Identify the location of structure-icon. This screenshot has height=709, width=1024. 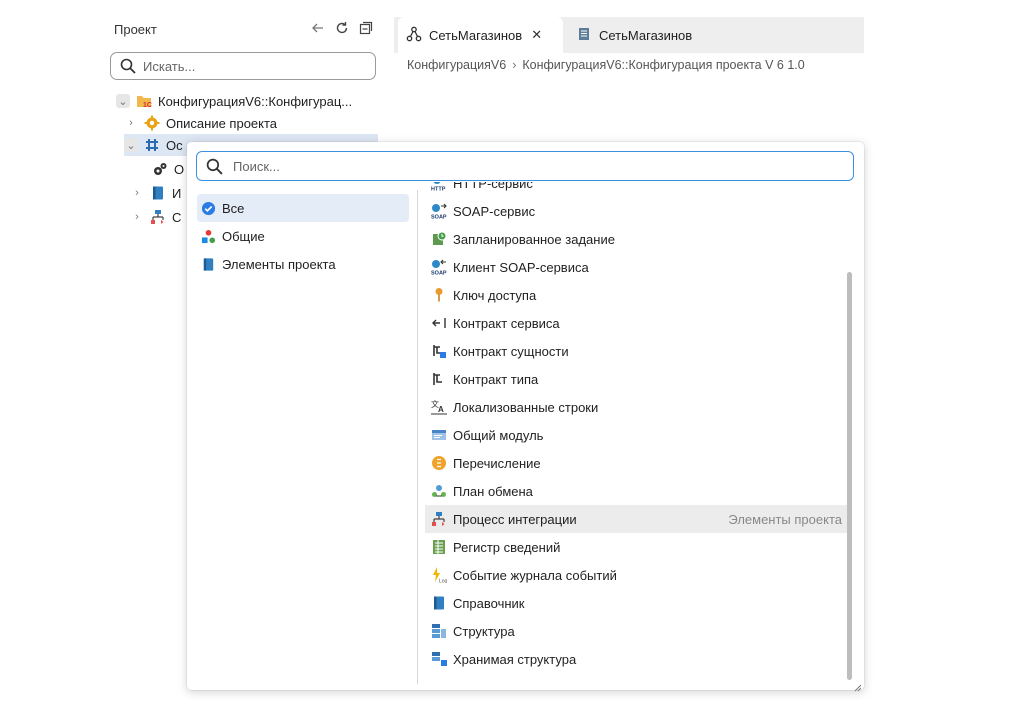
(439, 631).